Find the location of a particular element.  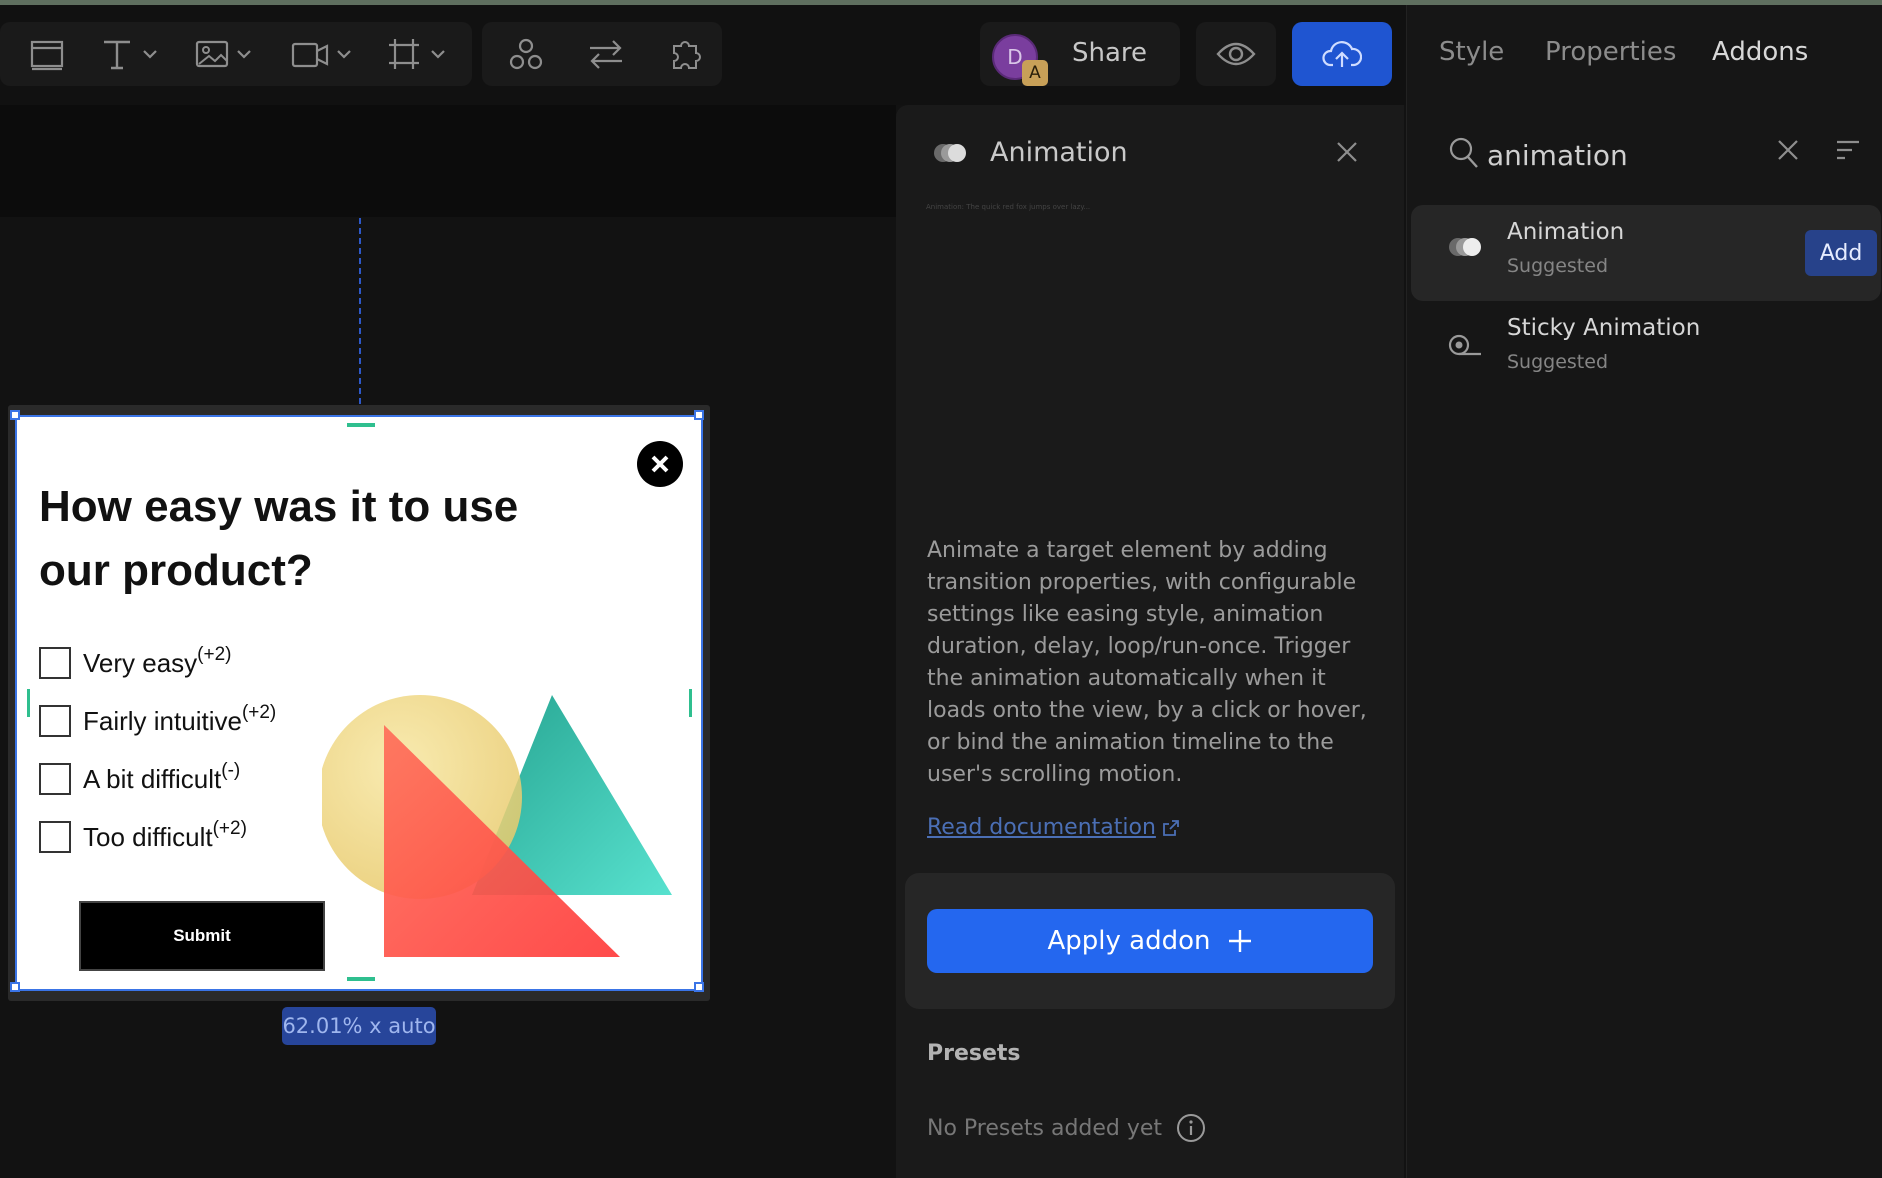

resize-handle-top-left is located at coordinates (15, 415).